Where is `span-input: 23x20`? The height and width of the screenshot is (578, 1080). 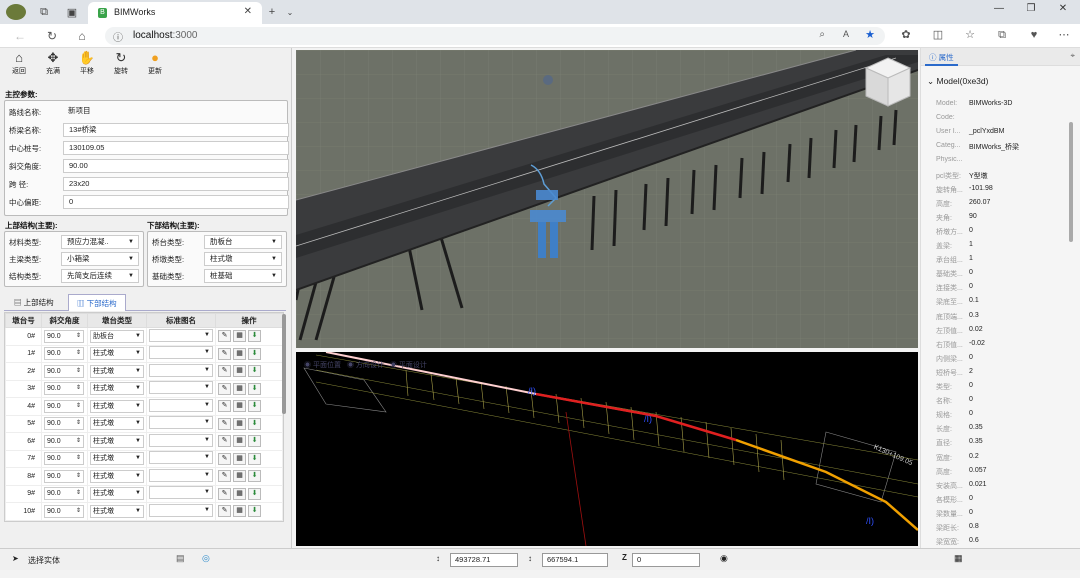
span-input: 23x20 is located at coordinates (176, 184).